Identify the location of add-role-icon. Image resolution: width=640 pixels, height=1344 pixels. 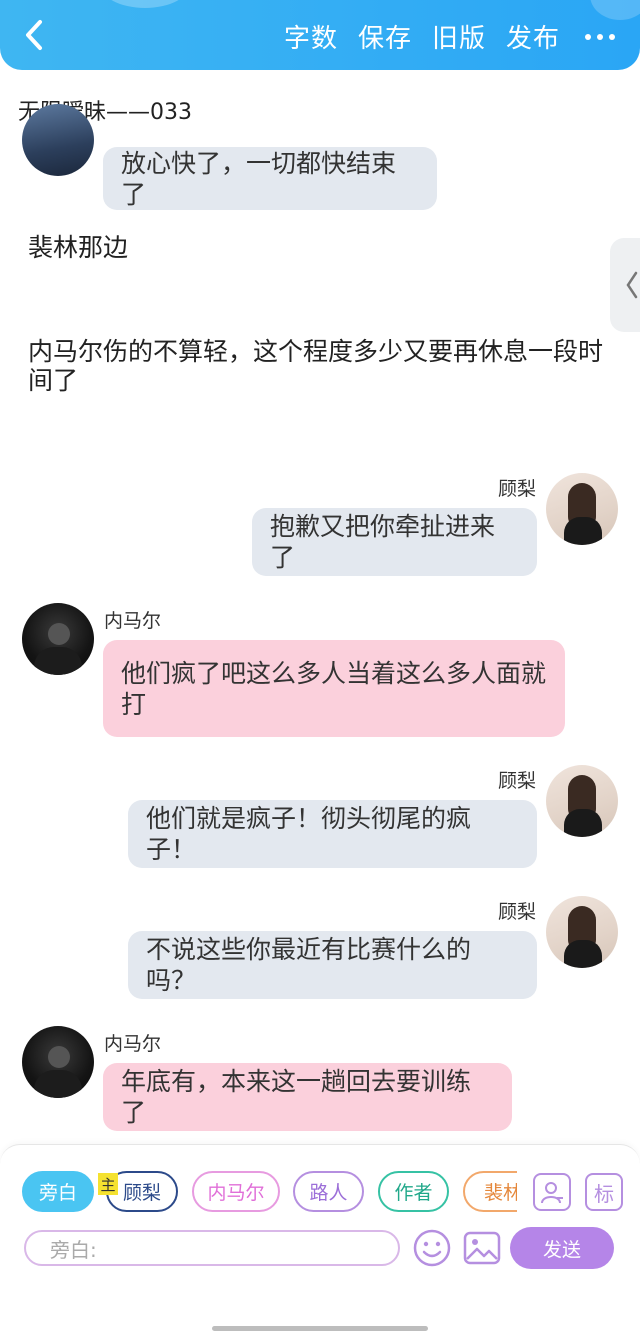
(552, 1192).